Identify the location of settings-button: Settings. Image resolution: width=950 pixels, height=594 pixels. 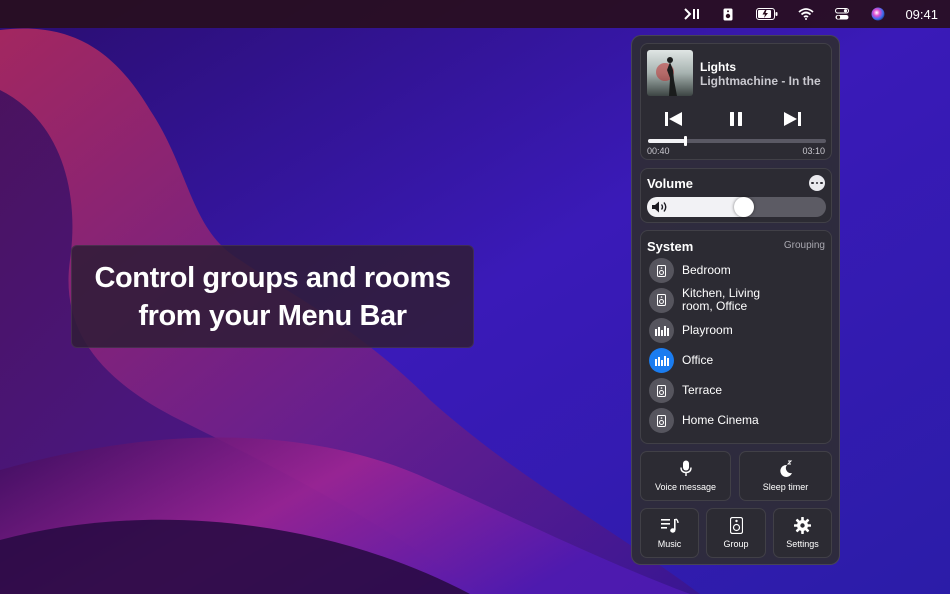
(802, 533).